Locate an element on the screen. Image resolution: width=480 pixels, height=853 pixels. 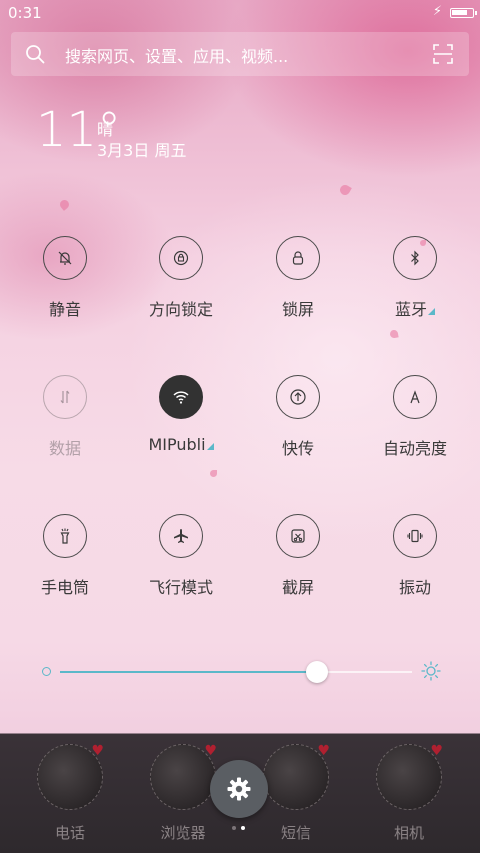
dock-app-label: 浏览器 is located at coordinates (183, 833).